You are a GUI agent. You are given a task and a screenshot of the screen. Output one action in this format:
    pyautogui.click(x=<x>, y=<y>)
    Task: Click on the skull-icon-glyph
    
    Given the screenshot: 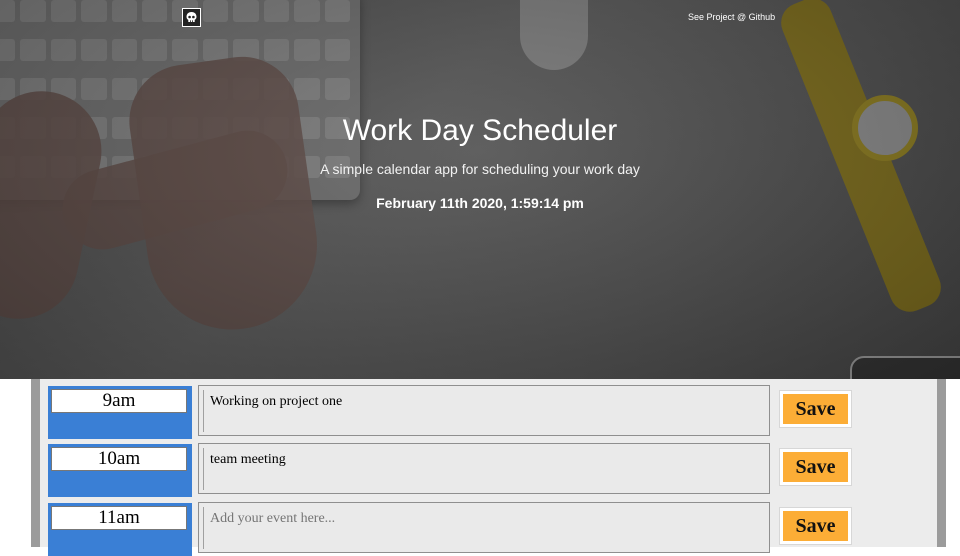 What is the action you would take?
    pyautogui.click(x=191, y=17)
    